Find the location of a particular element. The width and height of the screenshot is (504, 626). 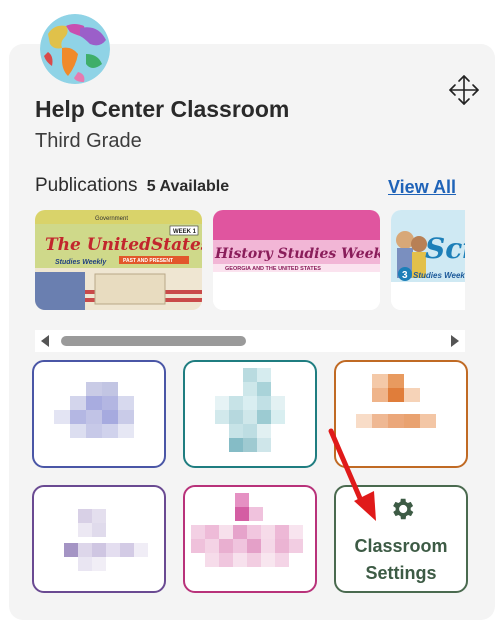

pub3-brand: Studies Weekly is located at coordinates (439, 275).